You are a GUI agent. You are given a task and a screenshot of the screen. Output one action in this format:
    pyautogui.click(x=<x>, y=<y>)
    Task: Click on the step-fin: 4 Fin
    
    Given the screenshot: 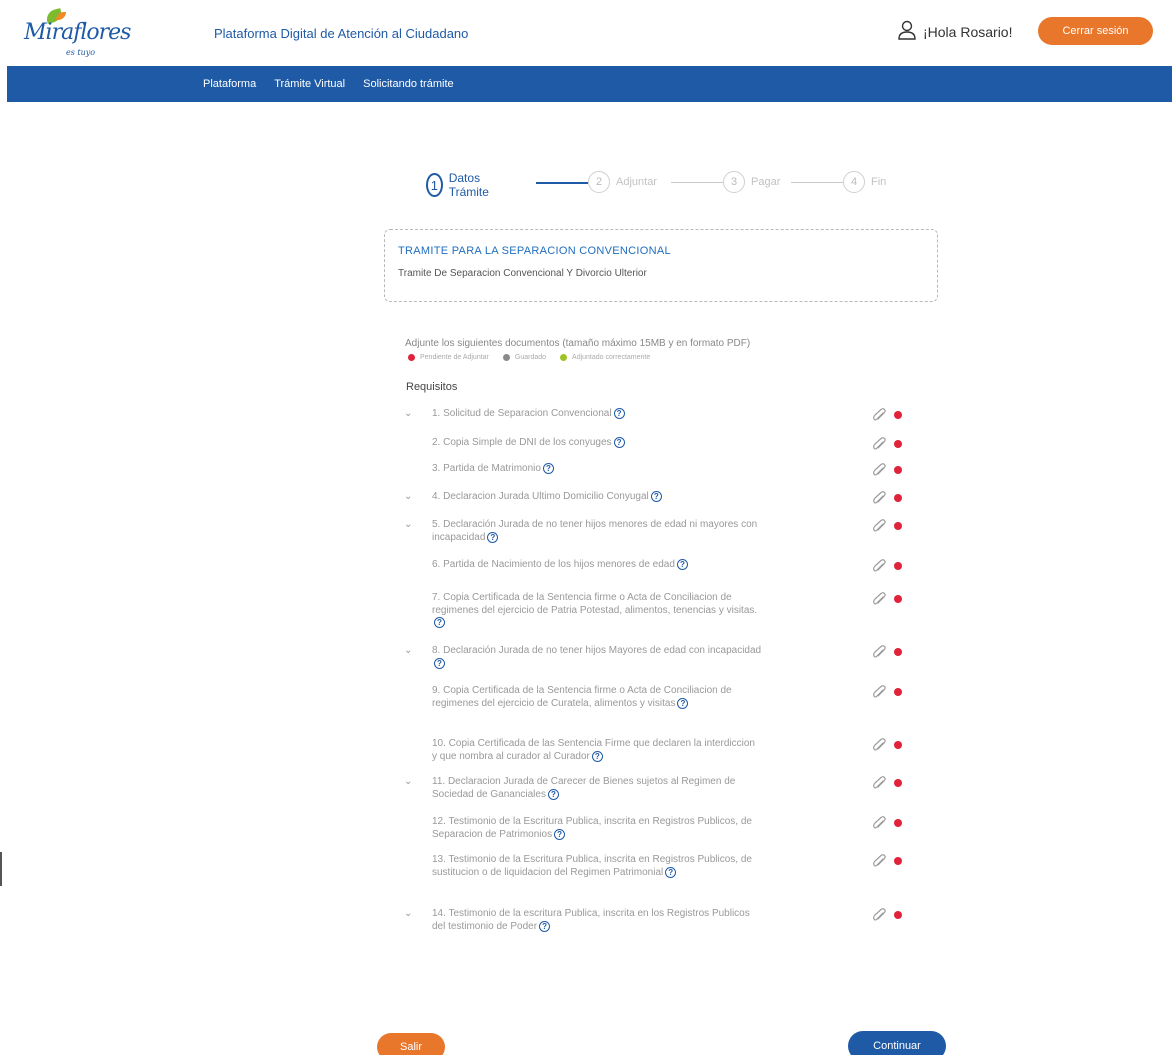 What is the action you would take?
    pyautogui.click(x=864, y=182)
    